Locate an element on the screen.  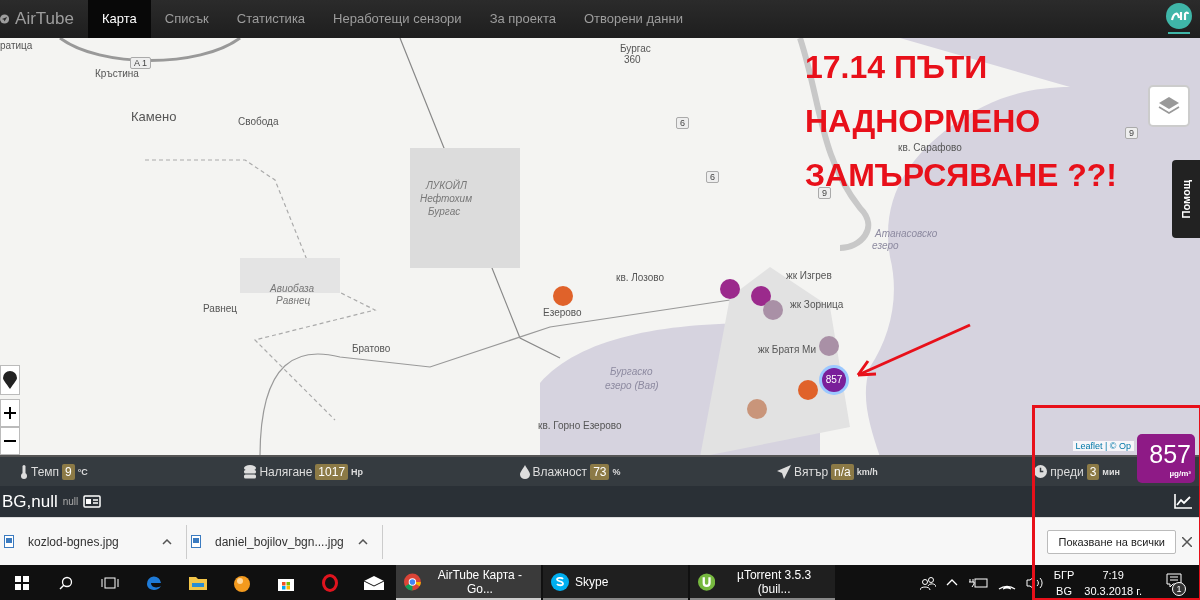
chart-icon is located at coordinates (1183, 502).